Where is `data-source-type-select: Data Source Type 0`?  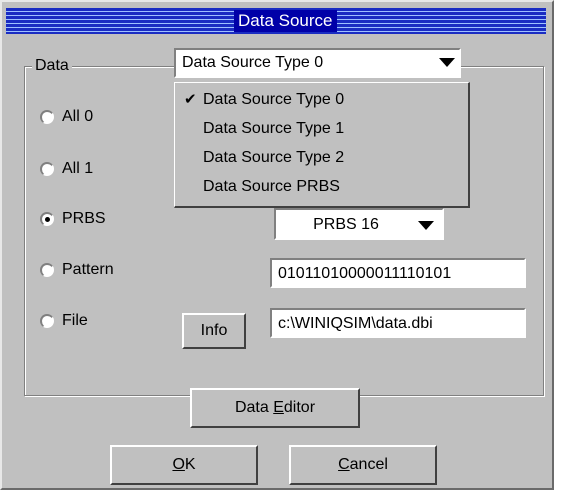
data-source-type-select: Data Source Type 0 is located at coordinates (317, 63).